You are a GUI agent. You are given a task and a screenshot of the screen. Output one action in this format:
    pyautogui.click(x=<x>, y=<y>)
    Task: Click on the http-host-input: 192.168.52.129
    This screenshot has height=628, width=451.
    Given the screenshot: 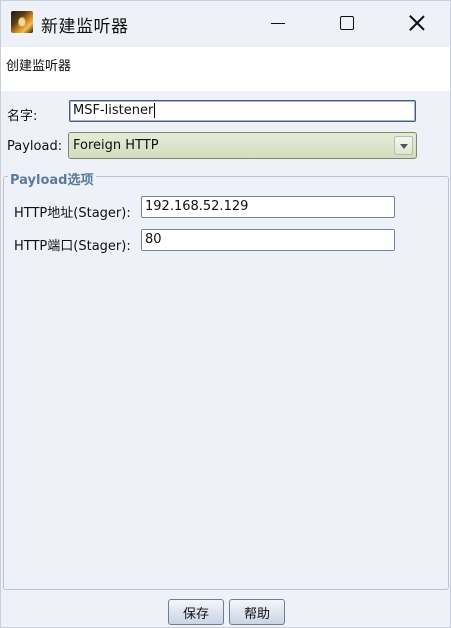 What is the action you would take?
    pyautogui.click(x=268, y=207)
    